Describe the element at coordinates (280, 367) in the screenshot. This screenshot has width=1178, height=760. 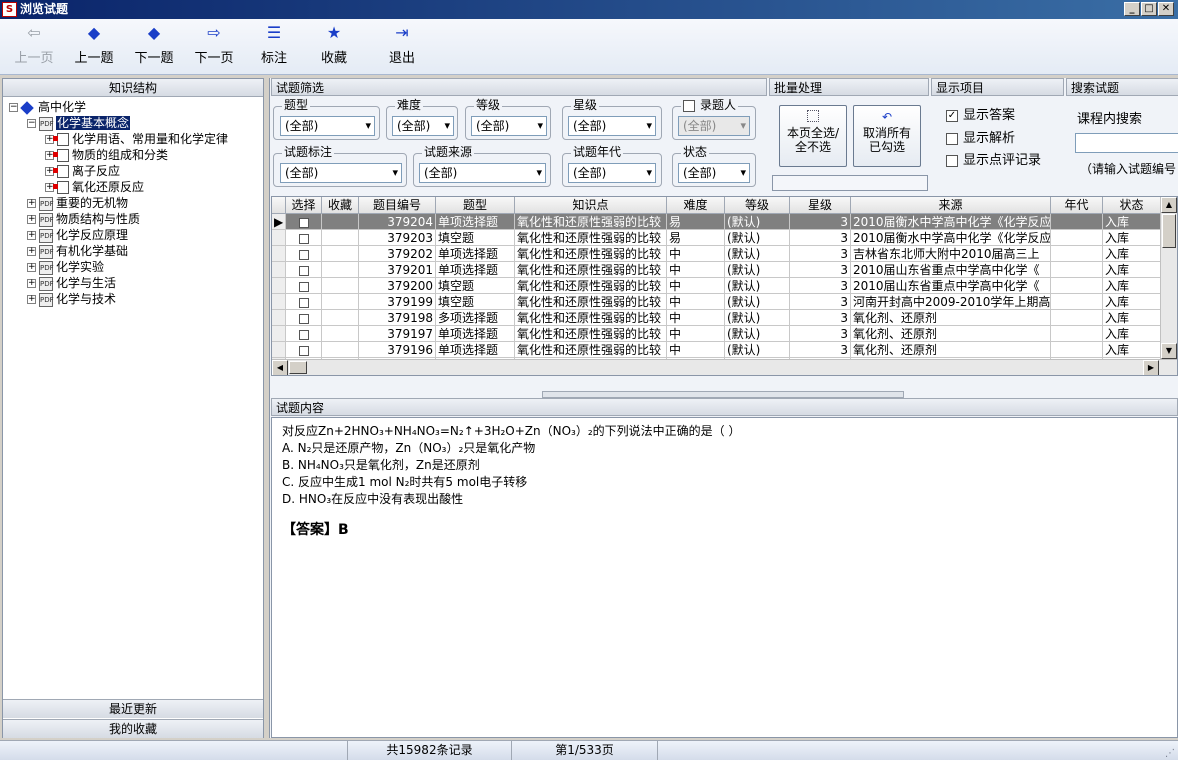
I see `scroll-left-icon: ◀` at that location.